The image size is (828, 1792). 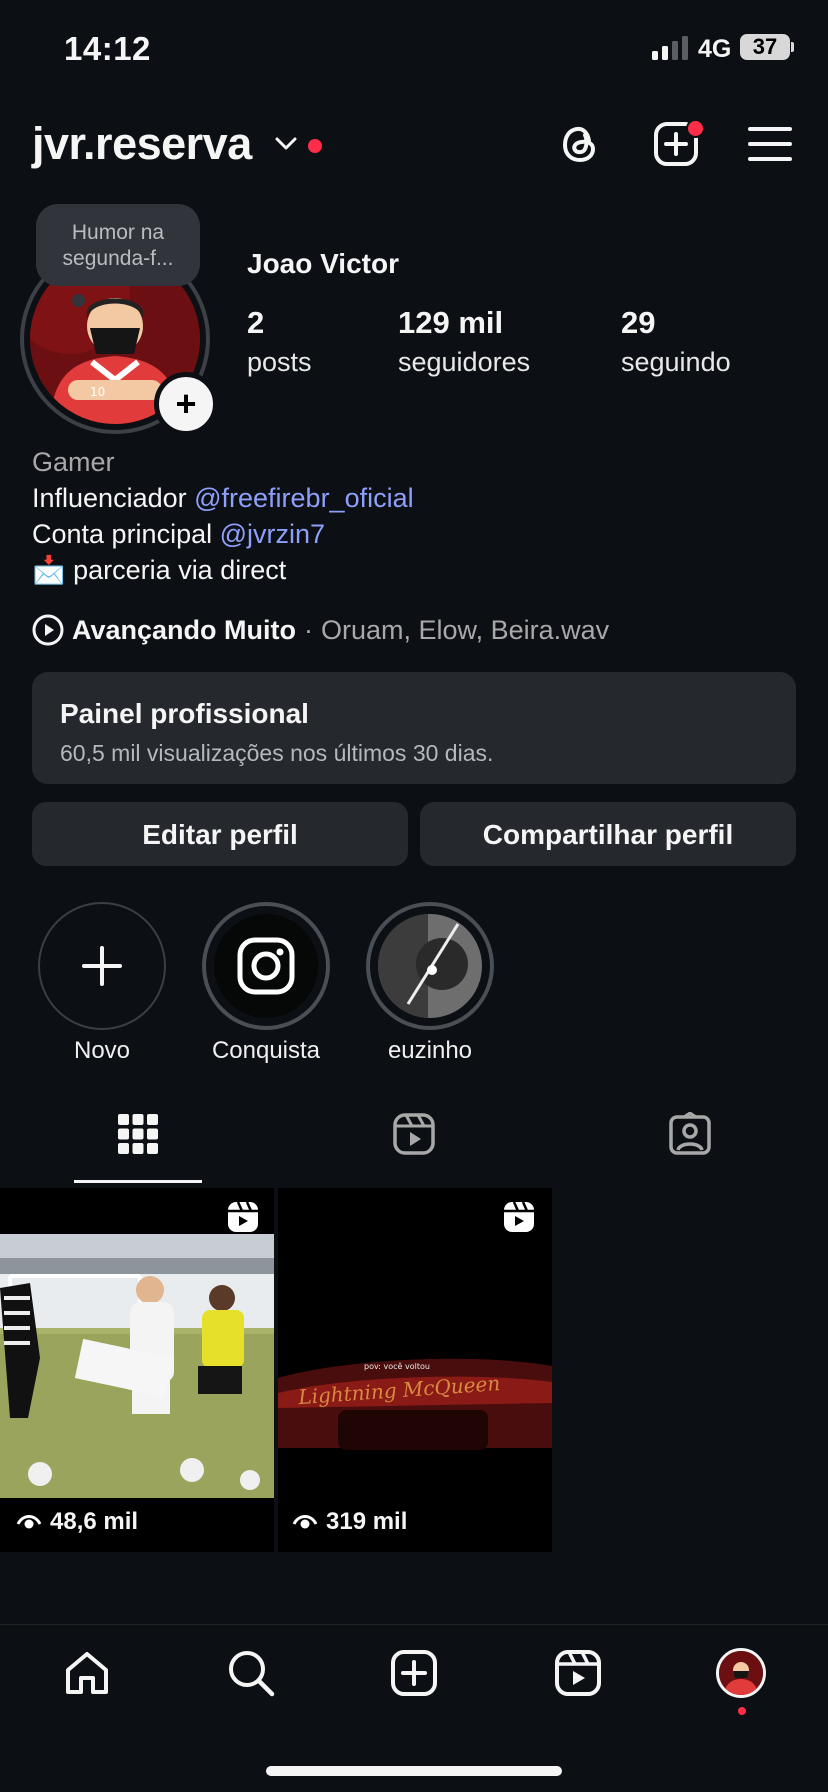 What do you see at coordinates (87, 1673) in the screenshot?
I see `home-icon` at bounding box center [87, 1673].